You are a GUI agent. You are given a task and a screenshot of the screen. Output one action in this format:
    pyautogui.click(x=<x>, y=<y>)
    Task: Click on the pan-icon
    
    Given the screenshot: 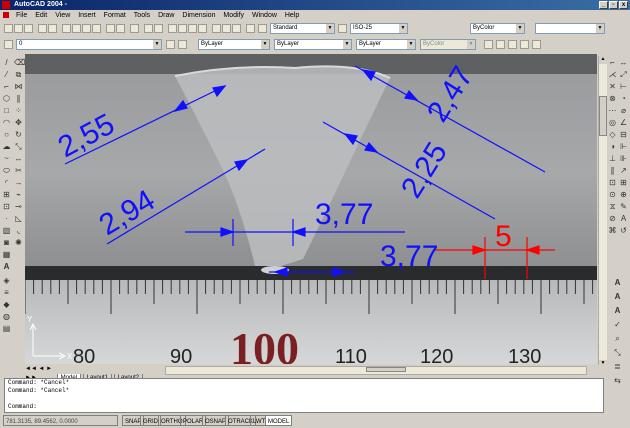 What is the action you would take?
    pyautogui.click(x=172, y=28)
    